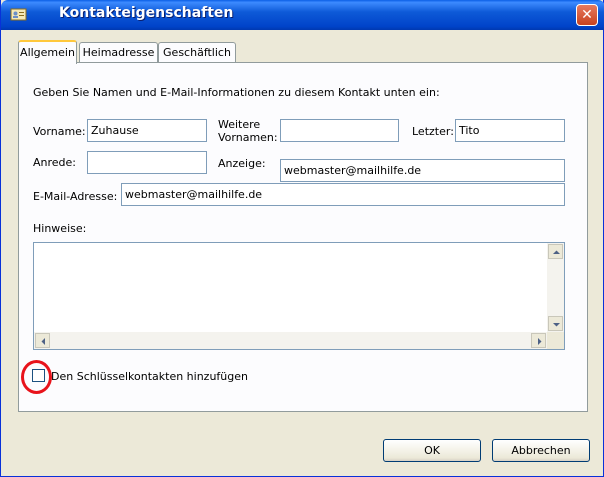 Image resolution: width=604 pixels, height=477 pixels. I want to click on scroll-right-button, so click(538, 340).